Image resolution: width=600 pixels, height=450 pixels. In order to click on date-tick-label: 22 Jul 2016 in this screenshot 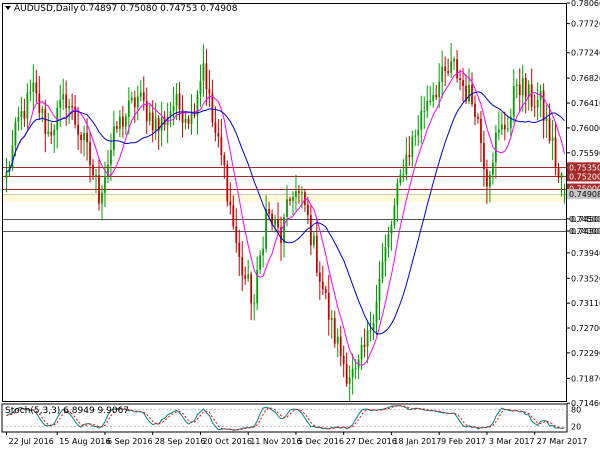, I will do `click(30, 441)`.